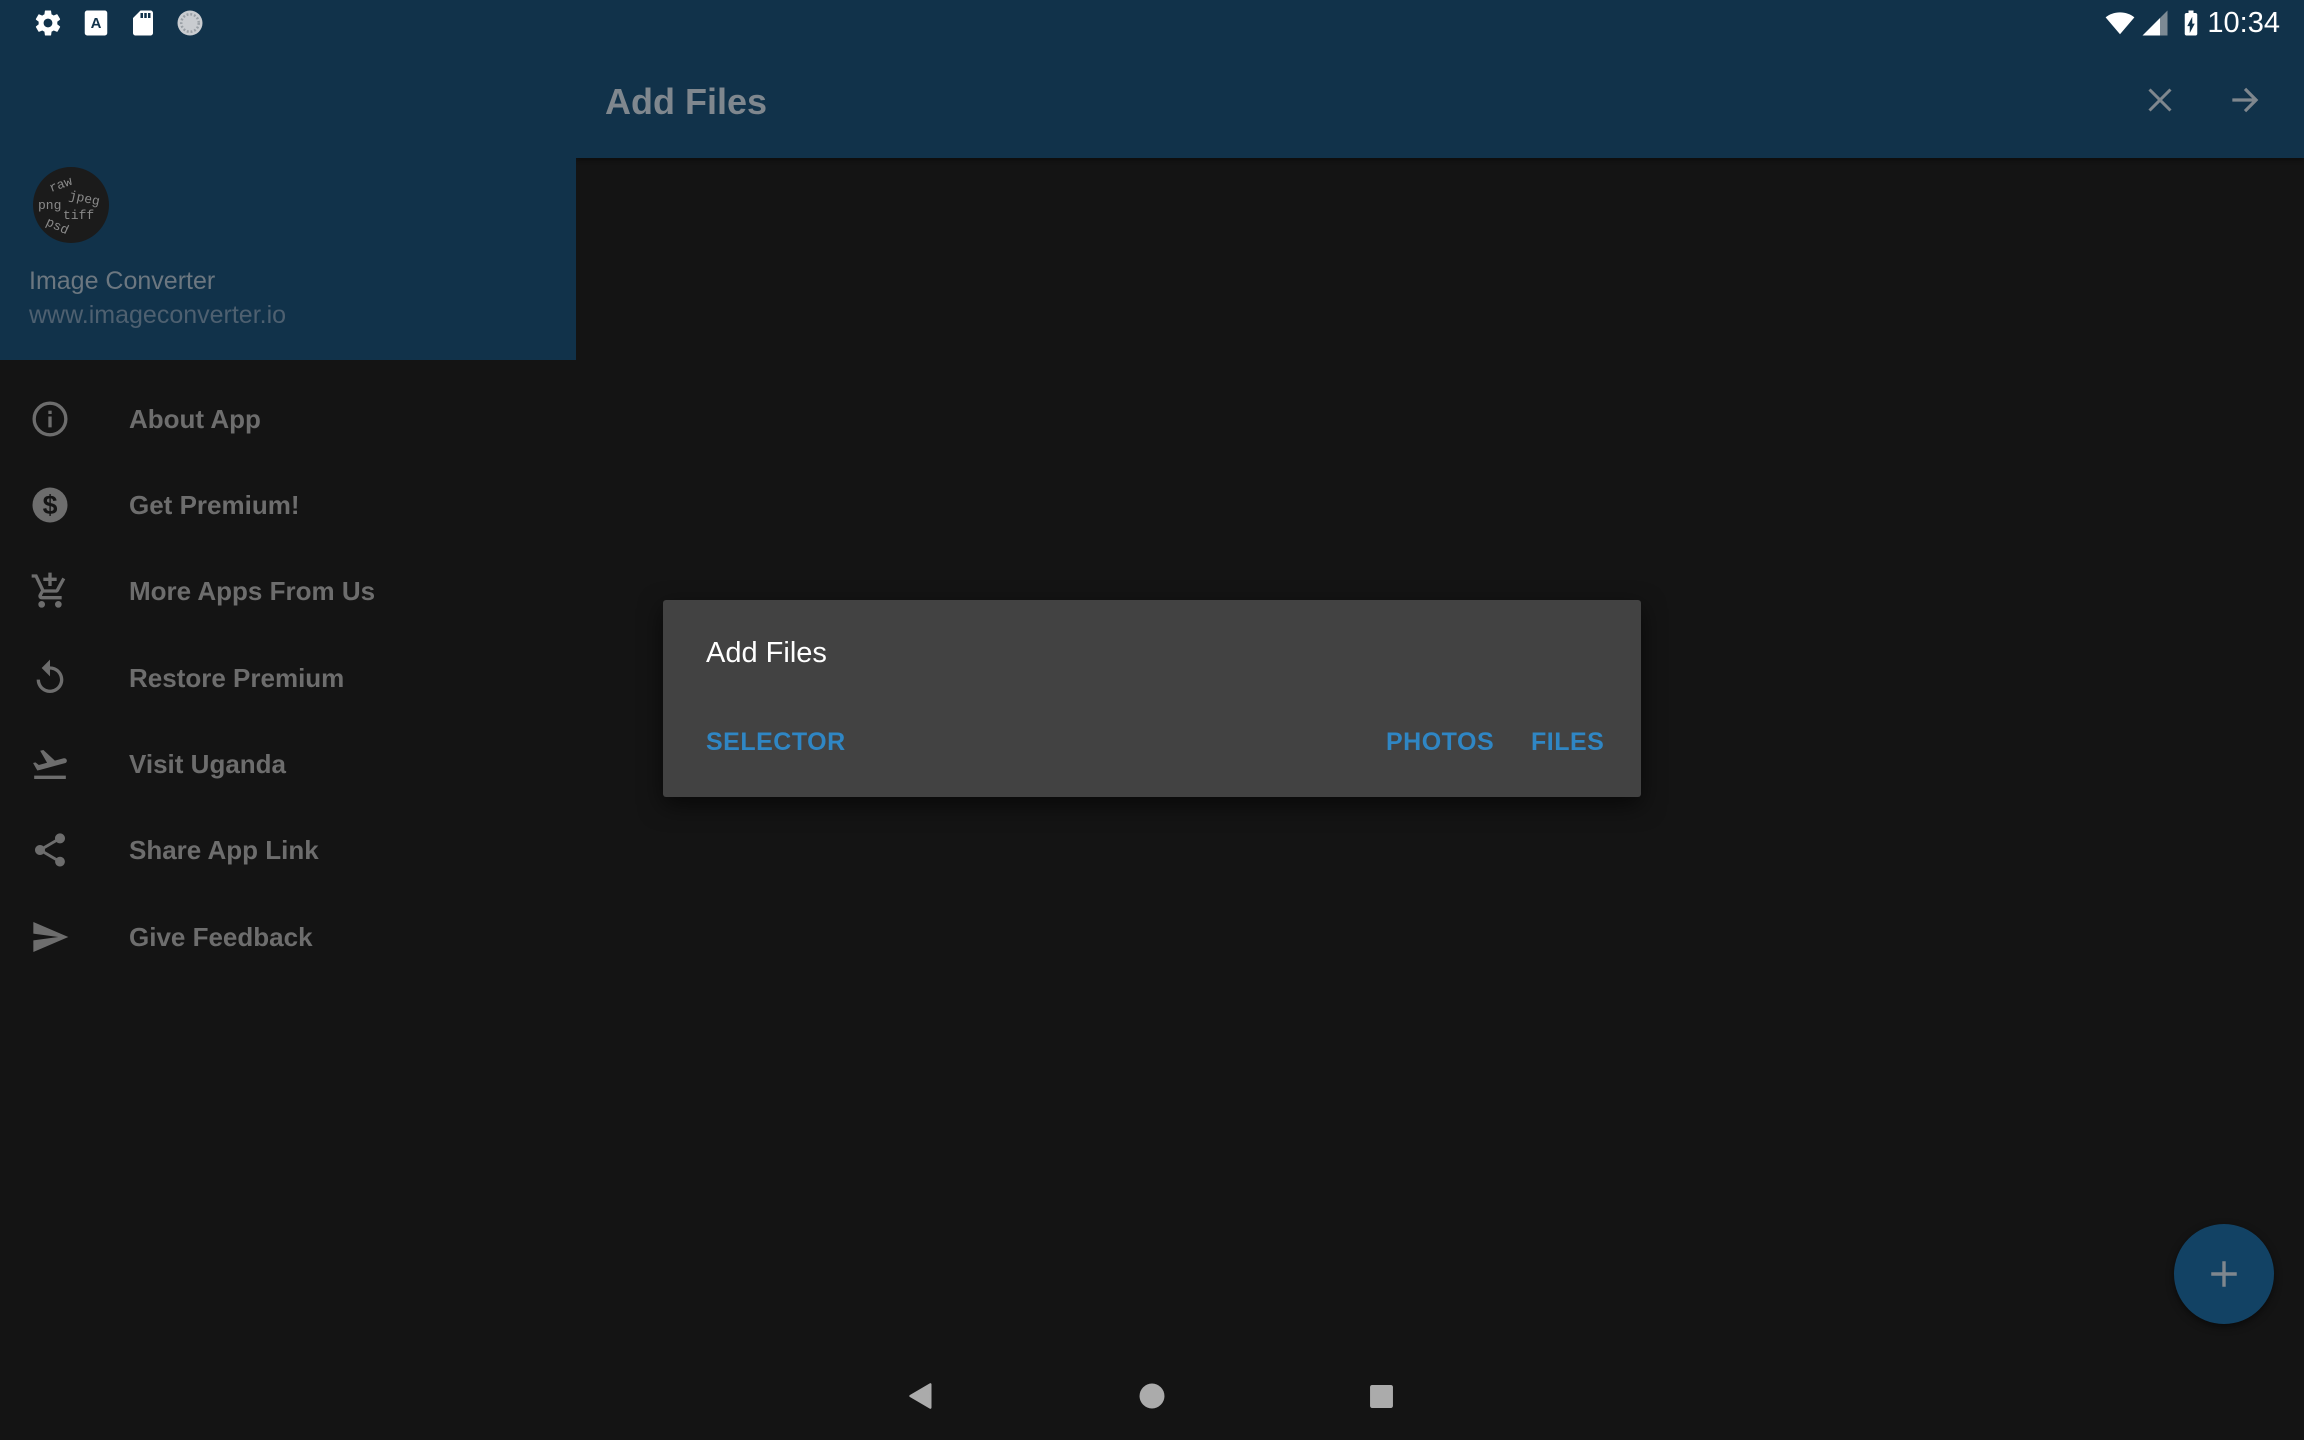 Image resolution: width=2304 pixels, height=1440 pixels. I want to click on menu-item-label: Visit Uganda, so click(208, 764).